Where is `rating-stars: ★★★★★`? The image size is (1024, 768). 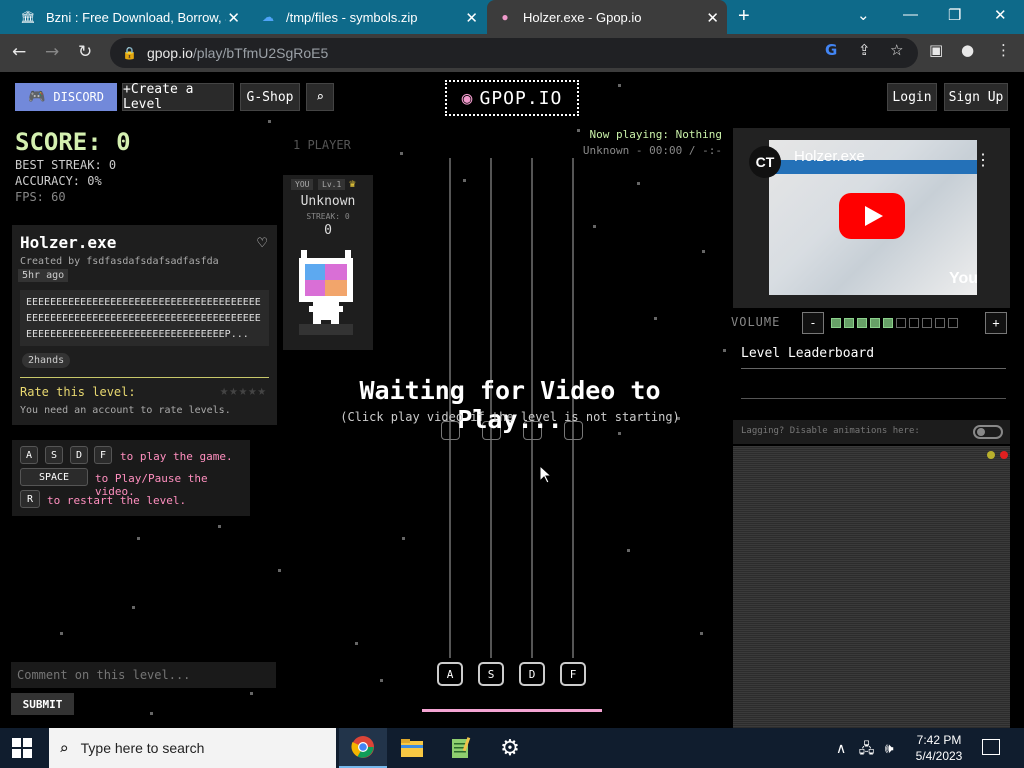 rating-stars: ★★★★★ is located at coordinates (243, 391).